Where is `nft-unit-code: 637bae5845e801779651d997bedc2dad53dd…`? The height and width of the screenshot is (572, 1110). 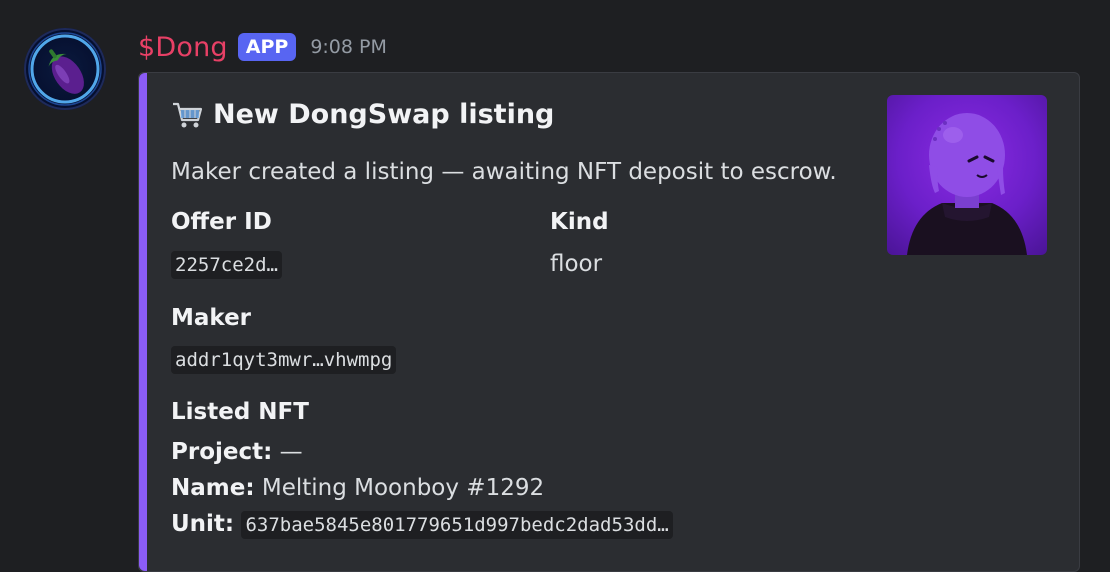 nft-unit-code: 637bae5845e801779651d997bedc2dad53dd… is located at coordinates (457, 525).